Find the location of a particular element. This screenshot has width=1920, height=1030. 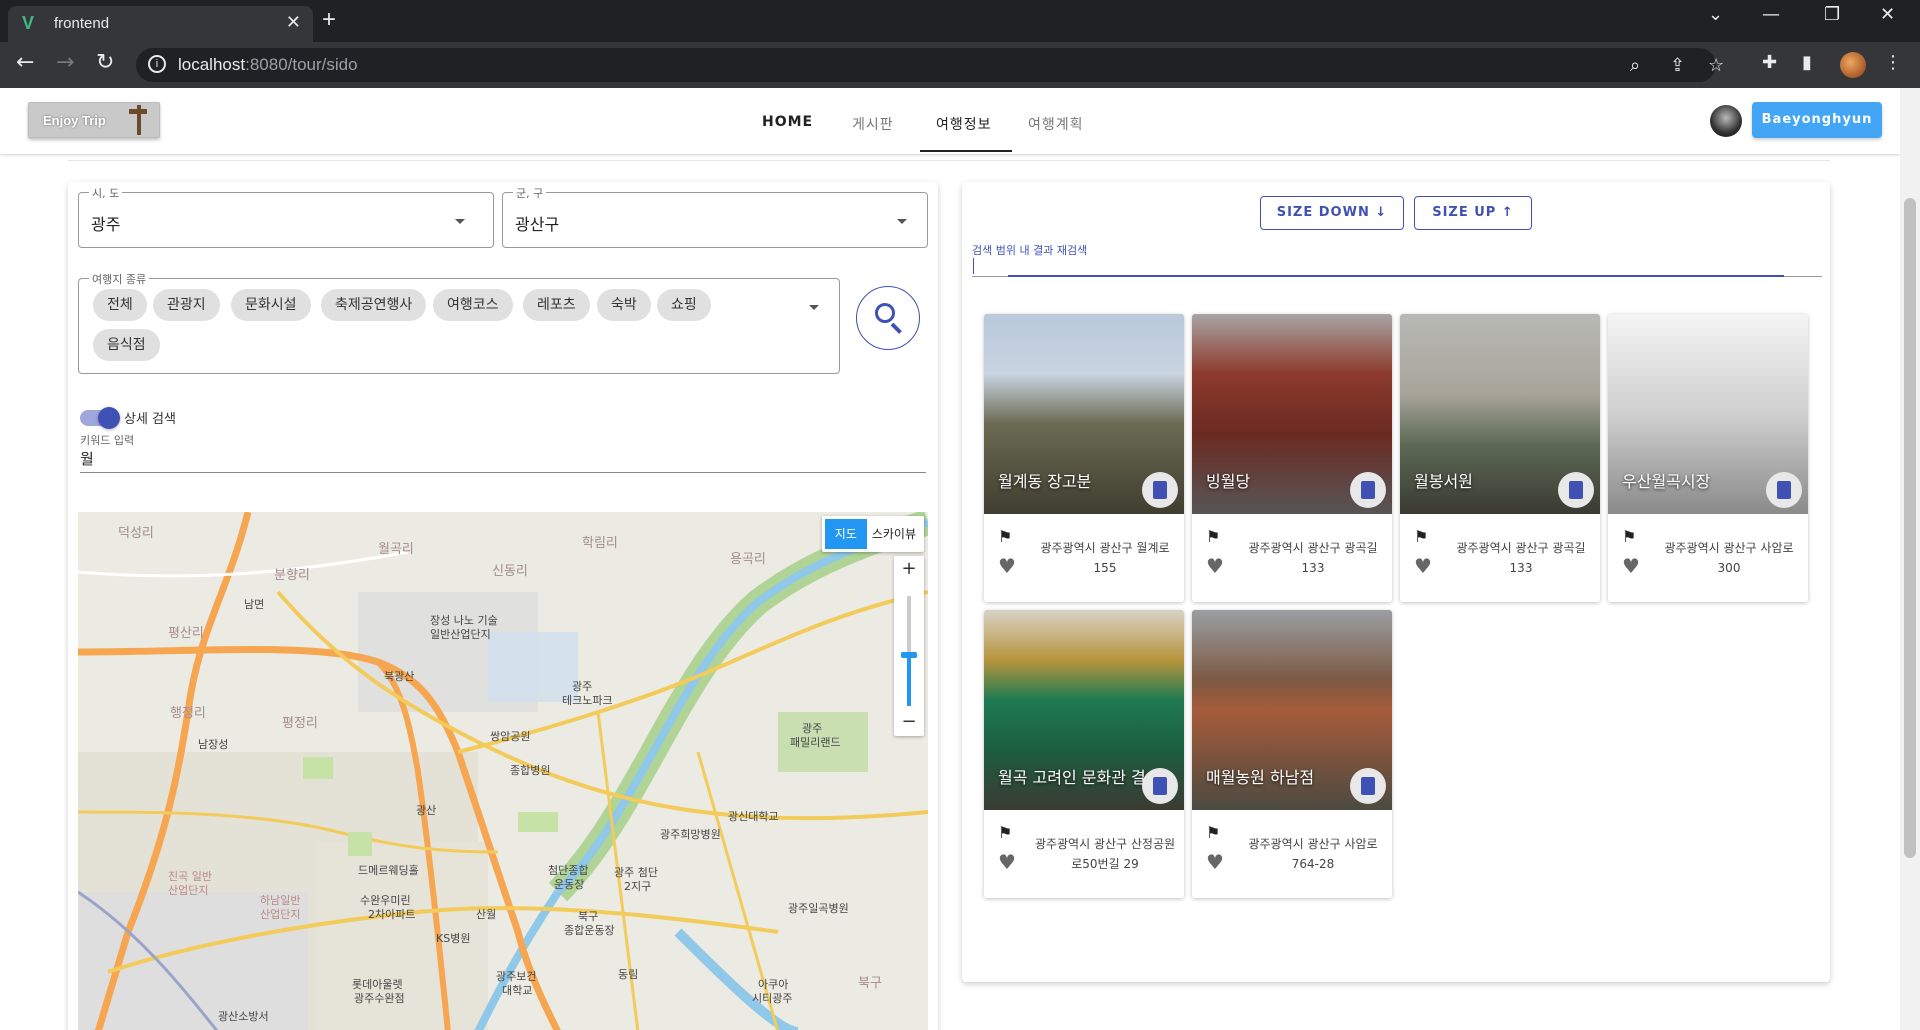

bookmark-star-icon: ☆ is located at coordinates (1716, 65).